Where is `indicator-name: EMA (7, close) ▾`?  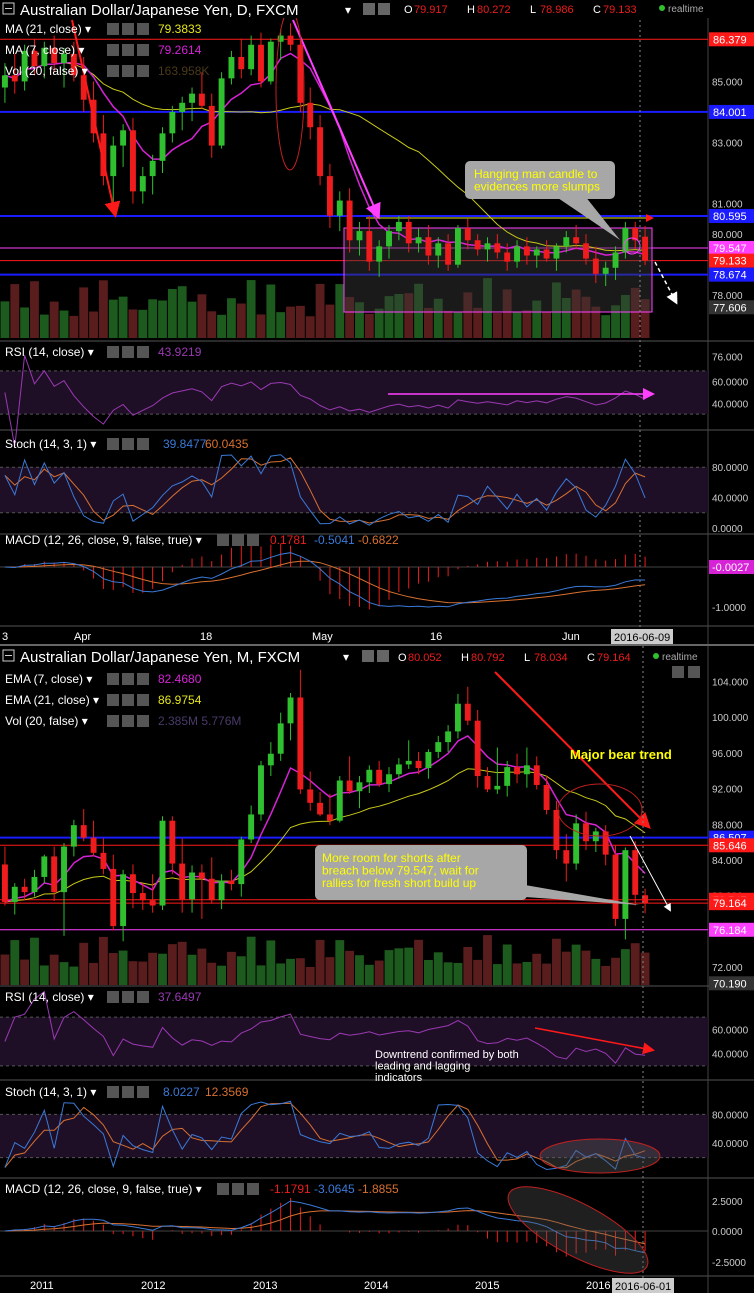 indicator-name: EMA (7, close) ▾ is located at coordinates (48, 679).